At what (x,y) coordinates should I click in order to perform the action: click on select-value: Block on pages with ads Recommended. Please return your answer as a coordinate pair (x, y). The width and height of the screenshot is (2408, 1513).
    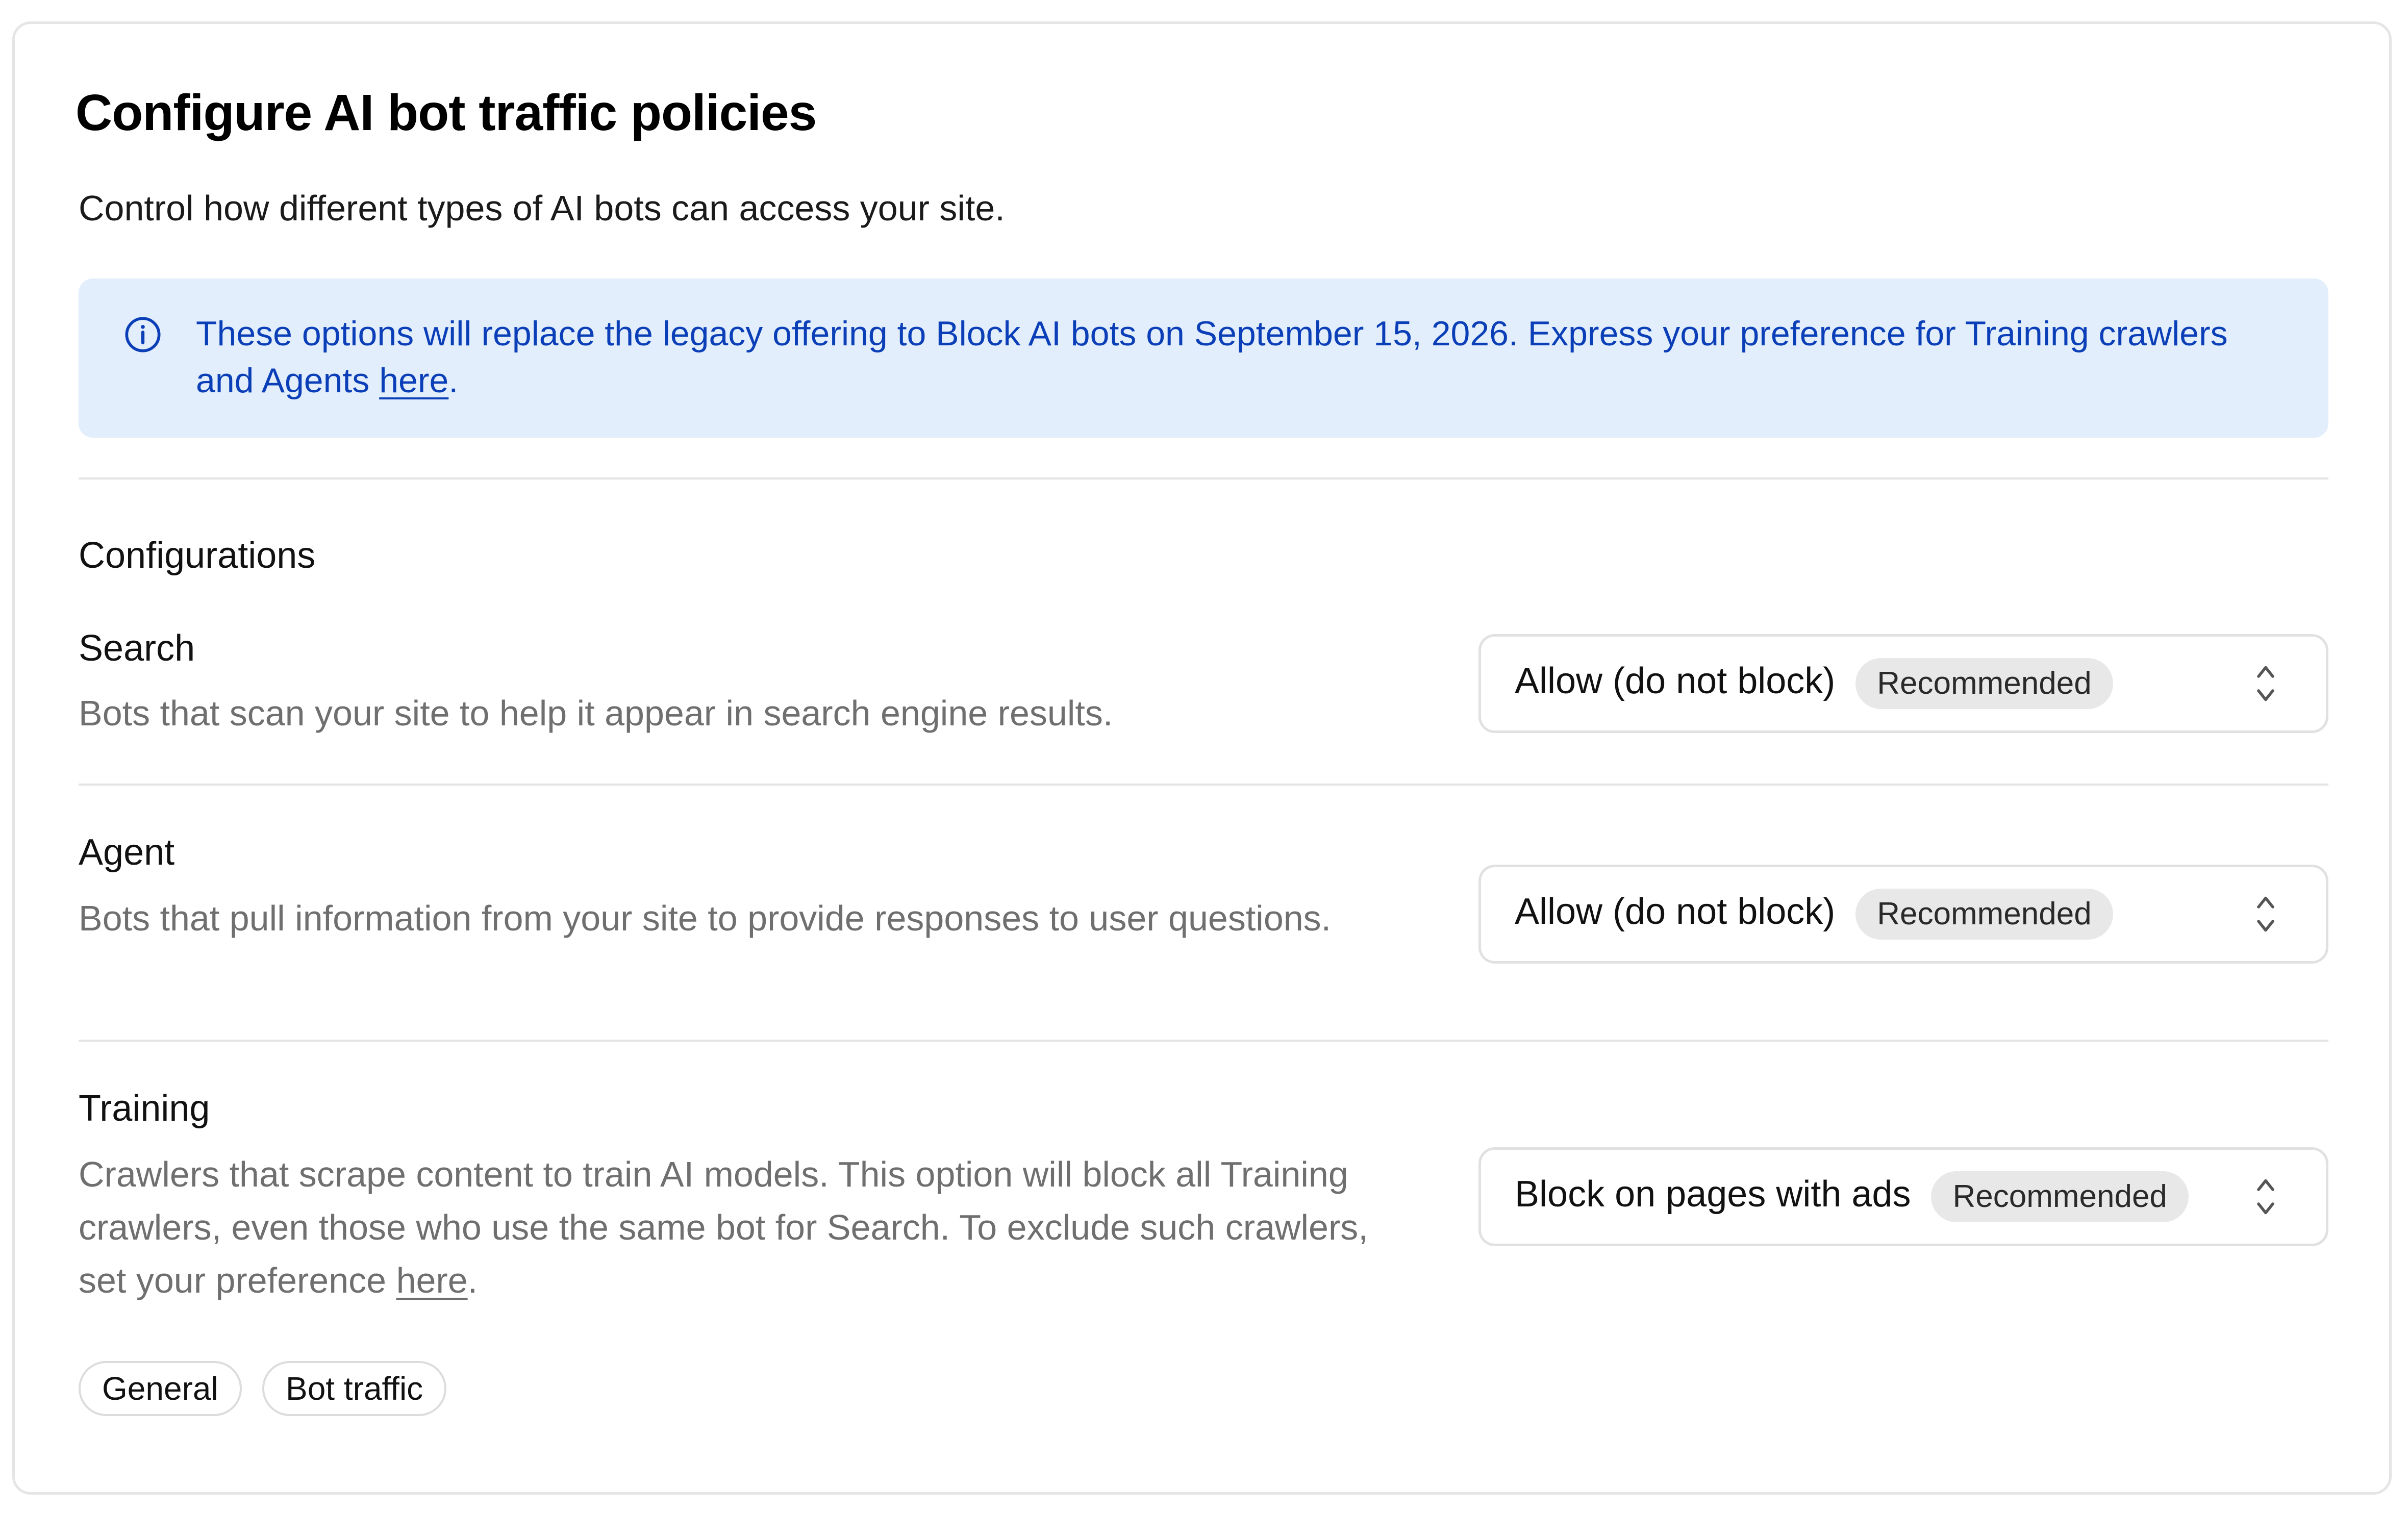
    Looking at the image, I should click on (1852, 1196).